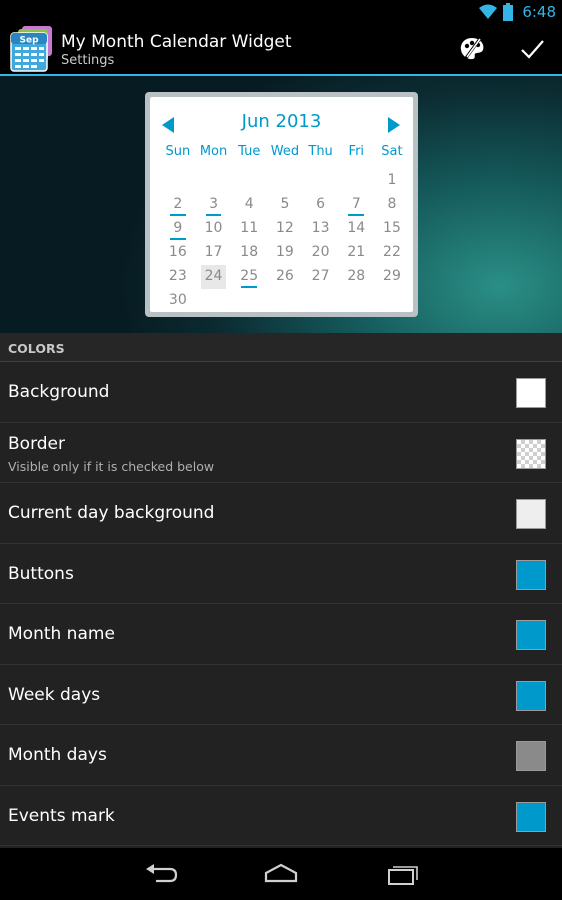 The width and height of the screenshot is (562, 900). What do you see at coordinates (213, 277) in the screenshot?
I see `widget-day-today: 24` at bounding box center [213, 277].